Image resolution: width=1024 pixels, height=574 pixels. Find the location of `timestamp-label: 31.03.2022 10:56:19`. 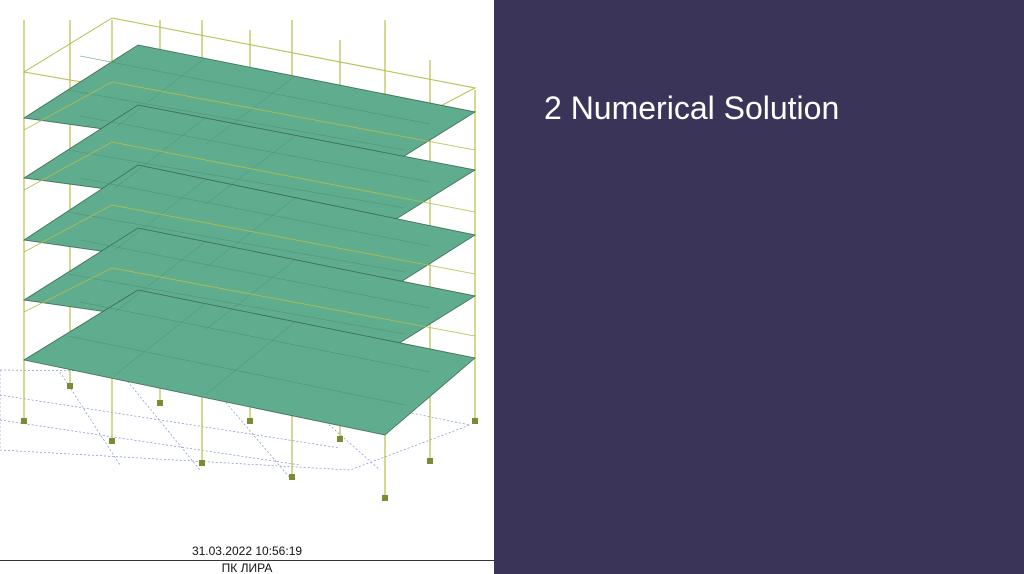

timestamp-label: 31.03.2022 10:56:19 is located at coordinates (247, 551).